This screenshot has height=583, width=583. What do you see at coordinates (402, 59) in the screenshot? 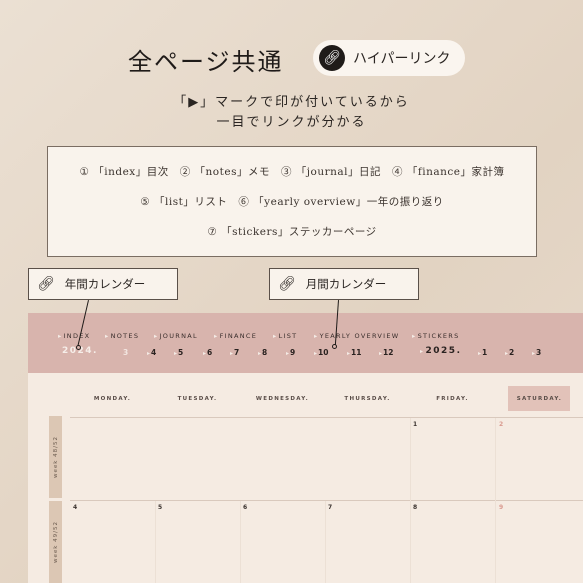
I see `hyperlink-badge-label: ハイパーリンク` at bounding box center [402, 59].